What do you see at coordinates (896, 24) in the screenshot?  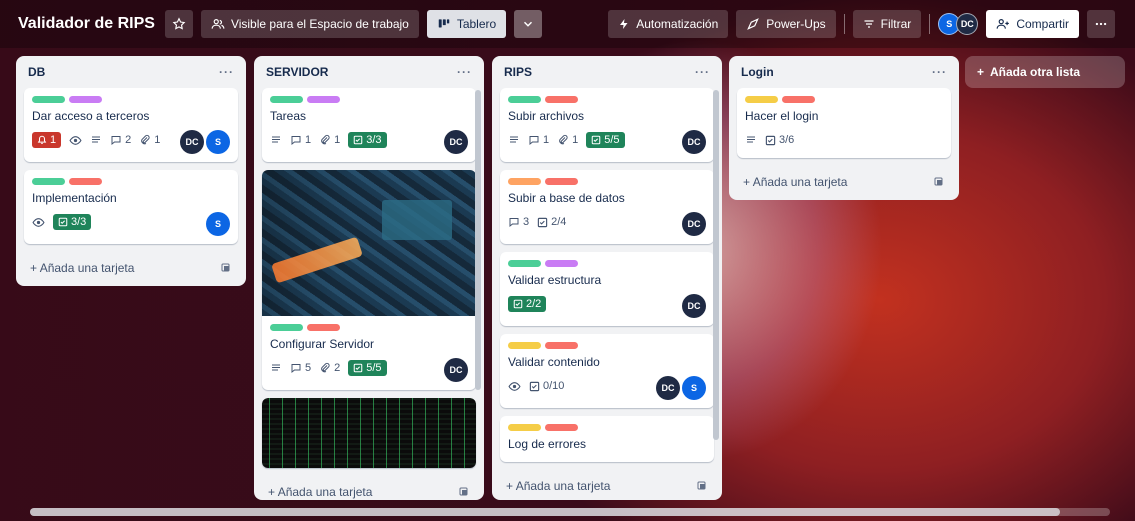 I see `filter-label: Filtrar` at bounding box center [896, 24].